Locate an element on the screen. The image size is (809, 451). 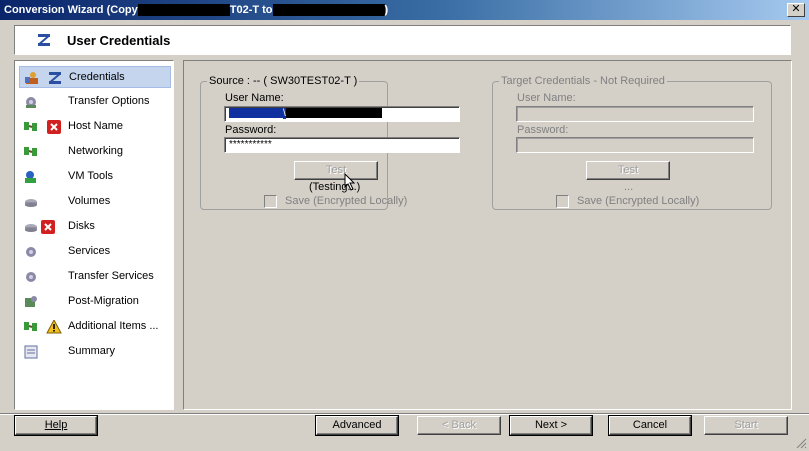
help-button: Help is located at coordinates (56, 425).